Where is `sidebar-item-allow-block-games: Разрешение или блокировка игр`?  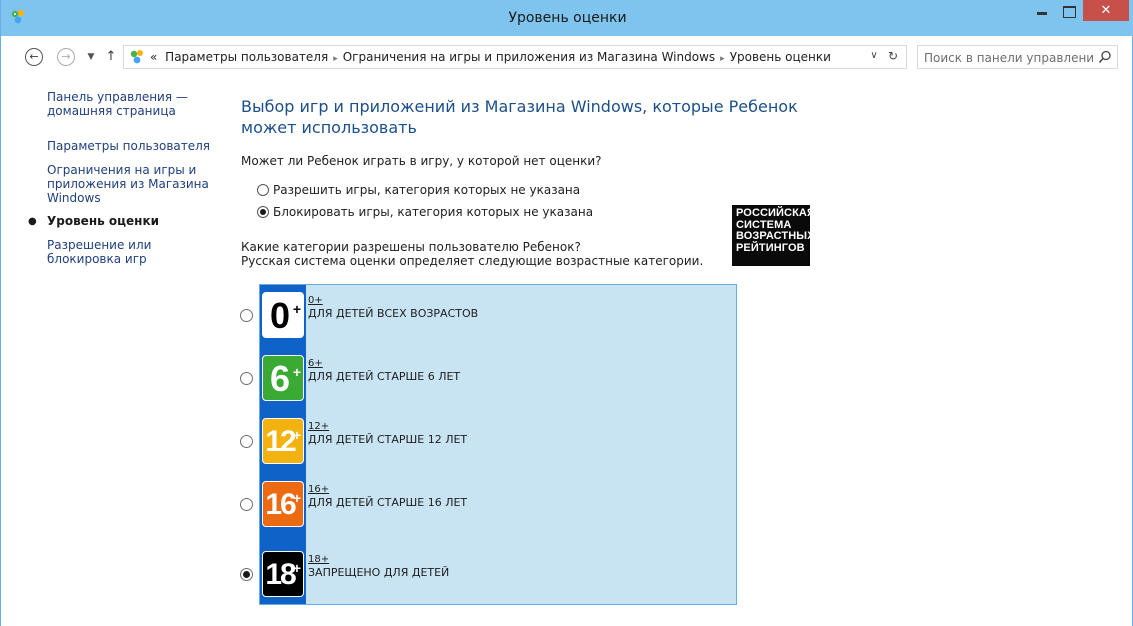
sidebar-item-allow-block-games: Разрешение или блокировка игр is located at coordinates (131, 252).